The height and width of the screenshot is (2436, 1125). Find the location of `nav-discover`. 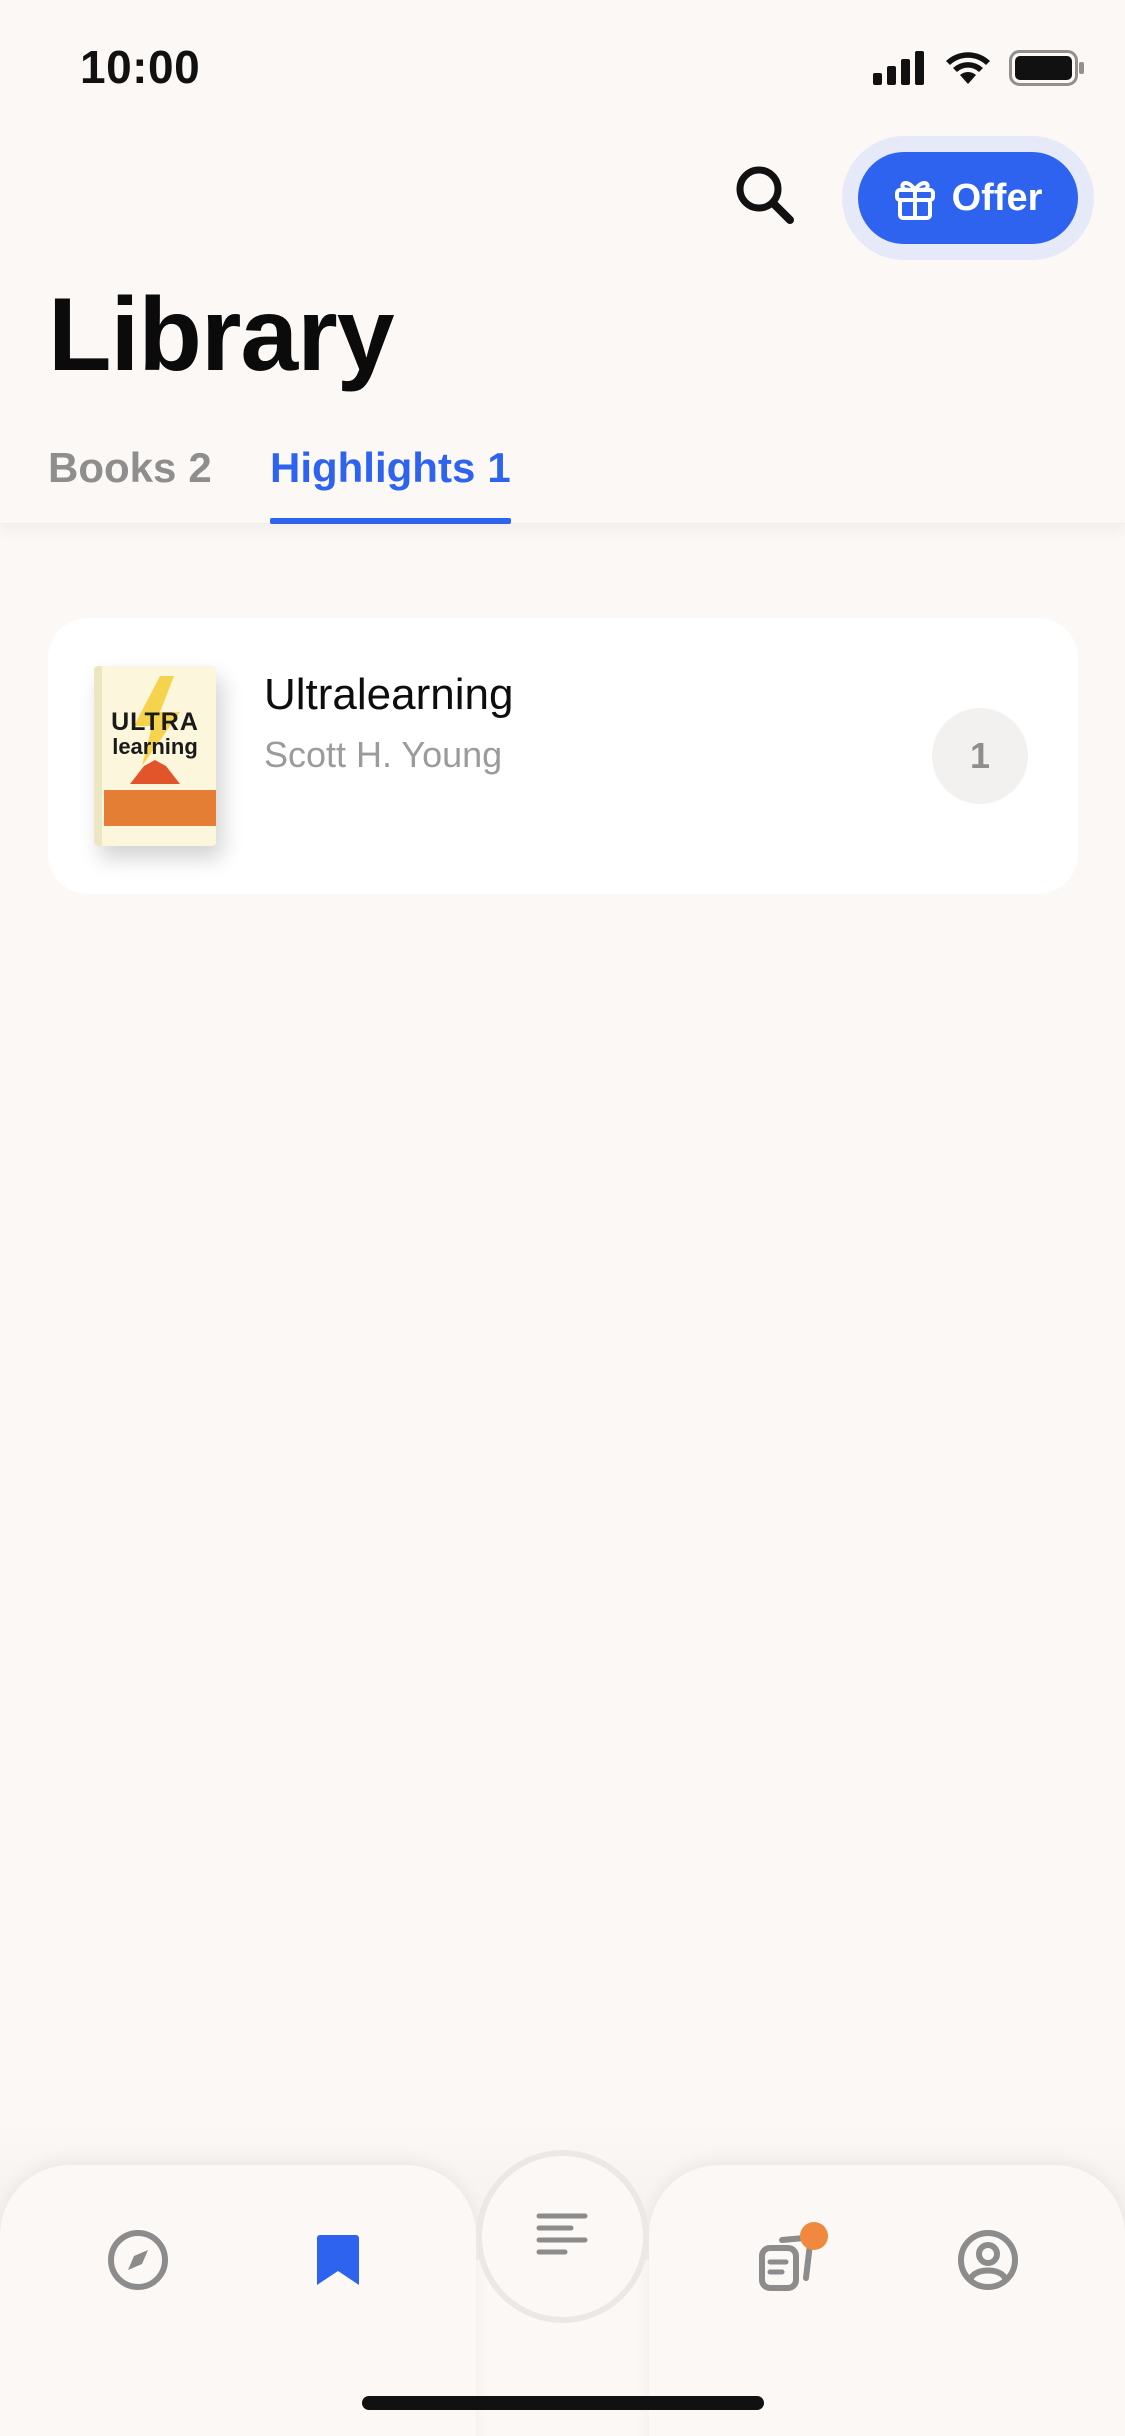

nav-discover is located at coordinates (138, 2260).